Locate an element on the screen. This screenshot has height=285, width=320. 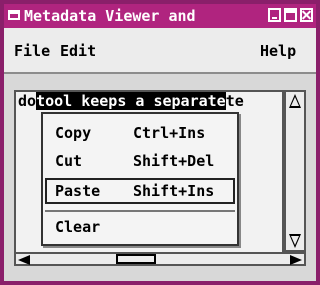
window-title: Metadata Viewer and is located at coordinates (110, 16).